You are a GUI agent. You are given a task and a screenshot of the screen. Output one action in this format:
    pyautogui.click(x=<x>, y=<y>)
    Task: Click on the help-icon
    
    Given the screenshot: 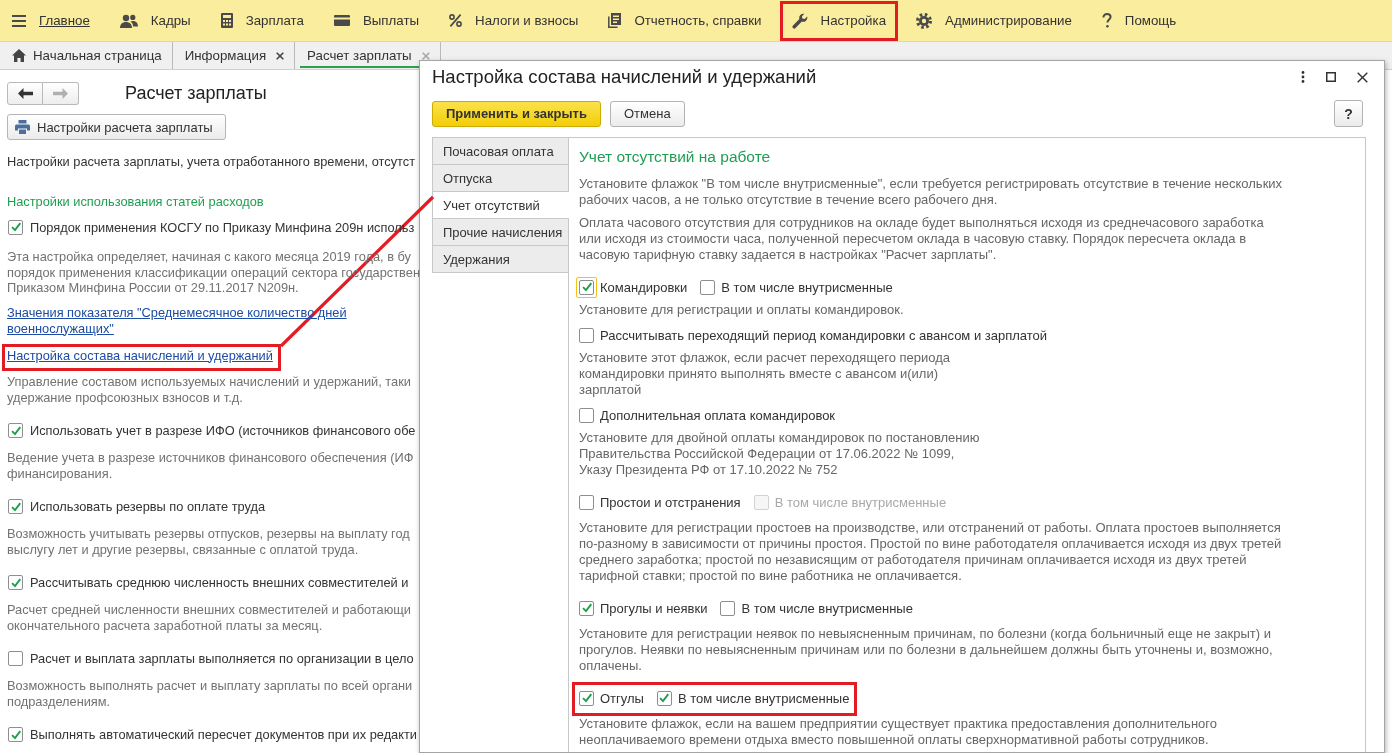 What is the action you would take?
    pyautogui.click(x=1106, y=20)
    